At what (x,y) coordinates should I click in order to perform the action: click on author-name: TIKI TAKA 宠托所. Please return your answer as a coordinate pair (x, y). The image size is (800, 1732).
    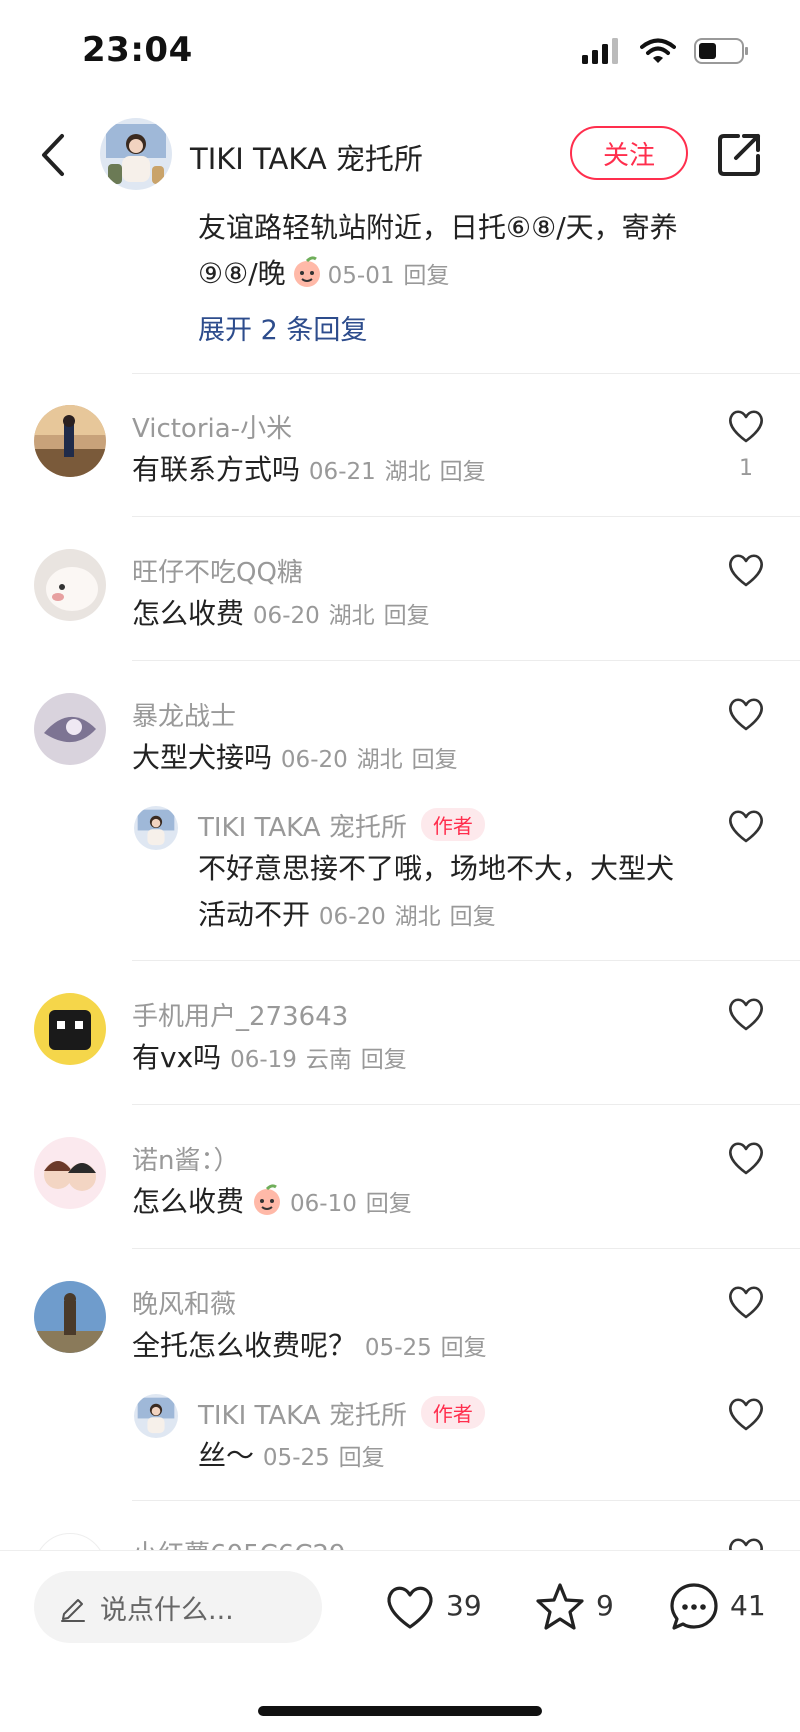
    Looking at the image, I should click on (306, 157).